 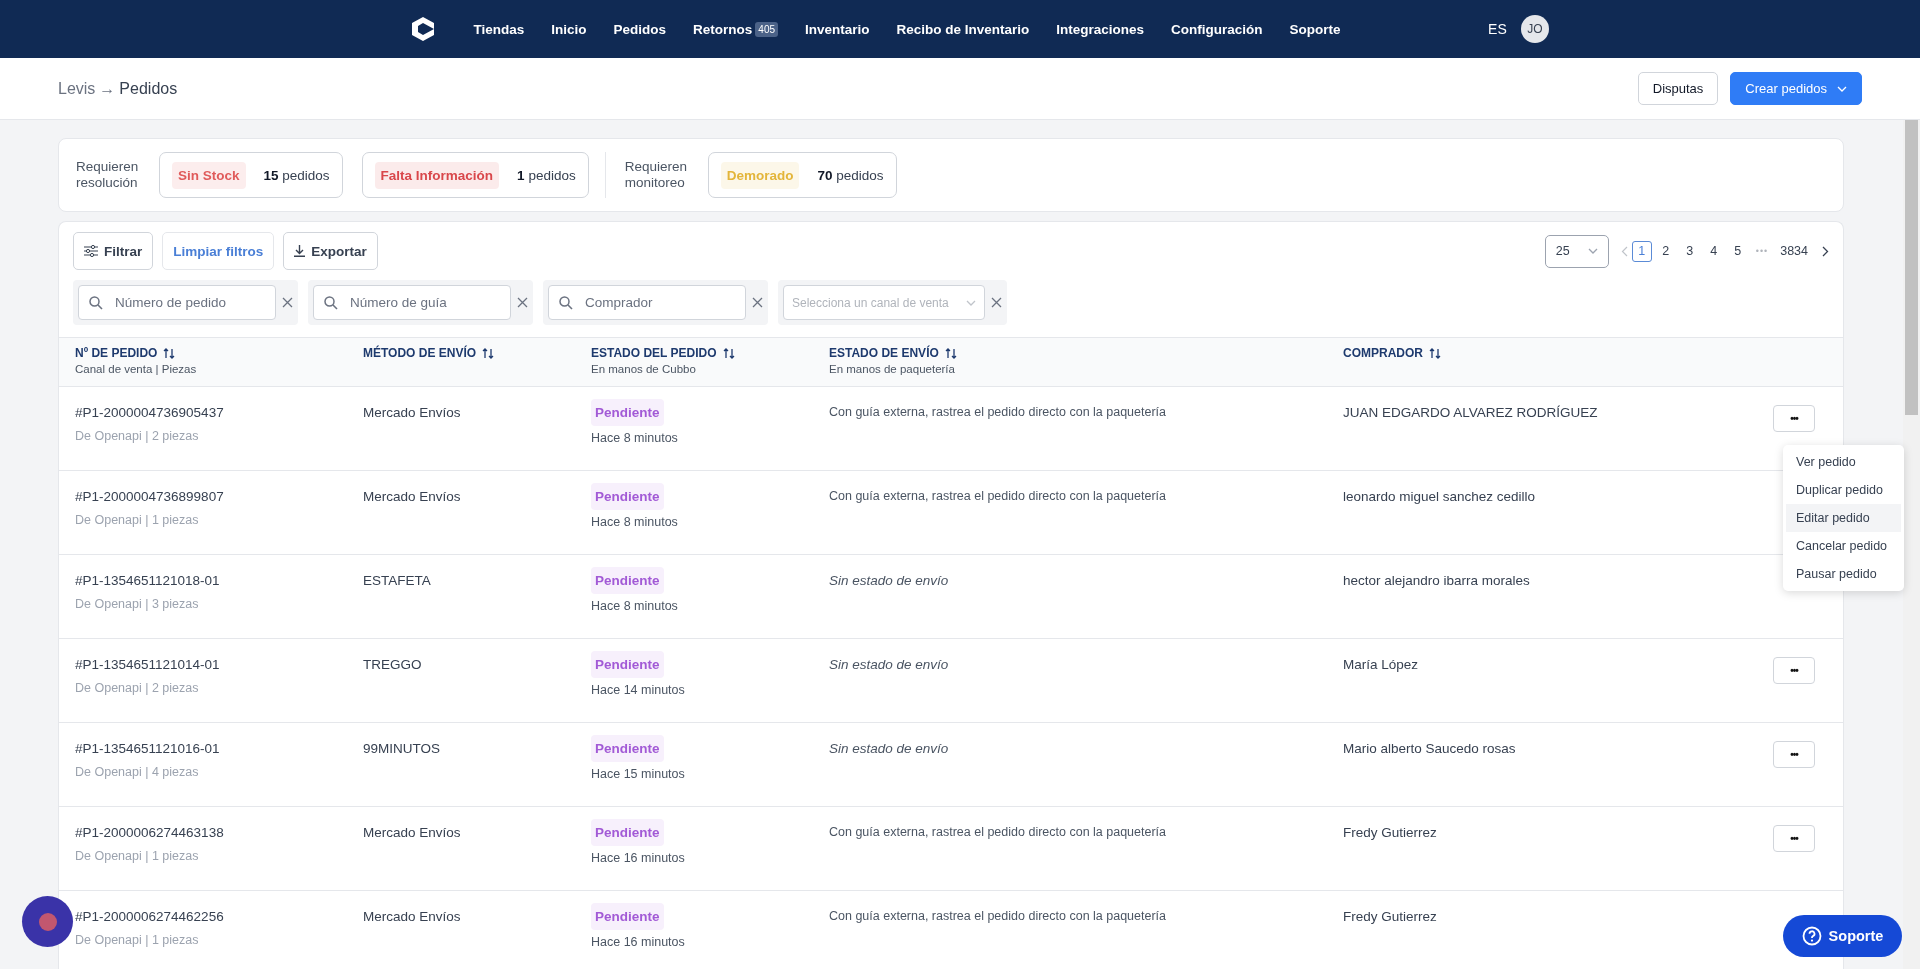 I want to click on status-time: Hace 8 minutos, so click(x=634, y=438).